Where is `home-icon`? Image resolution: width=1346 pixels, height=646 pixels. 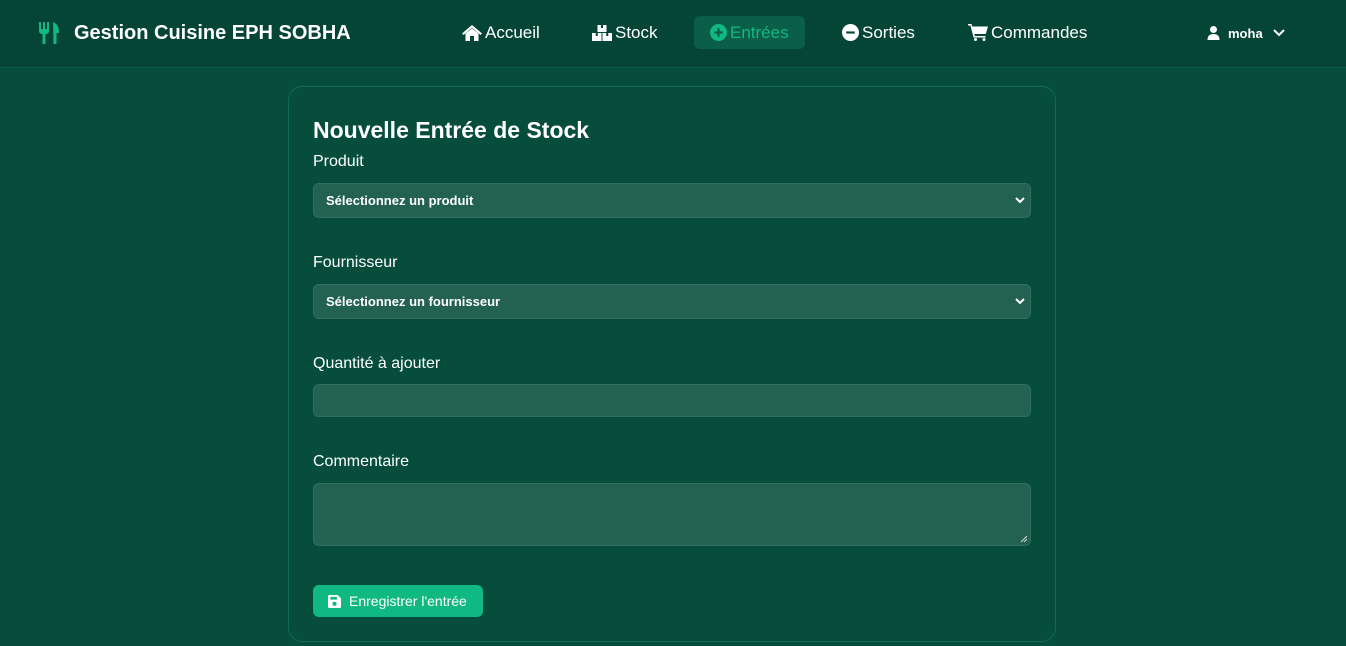 home-icon is located at coordinates (472, 32).